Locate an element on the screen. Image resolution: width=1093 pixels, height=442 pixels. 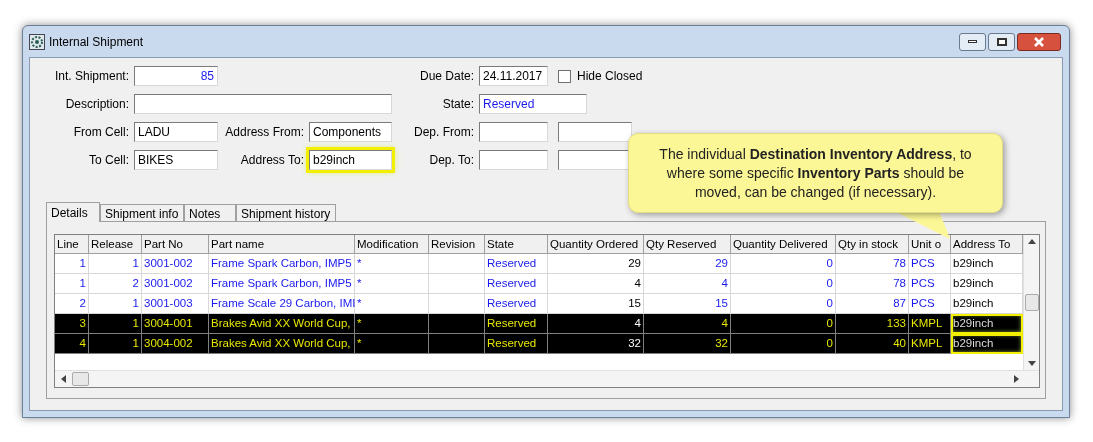
column-header: Modification is located at coordinates (392, 244).